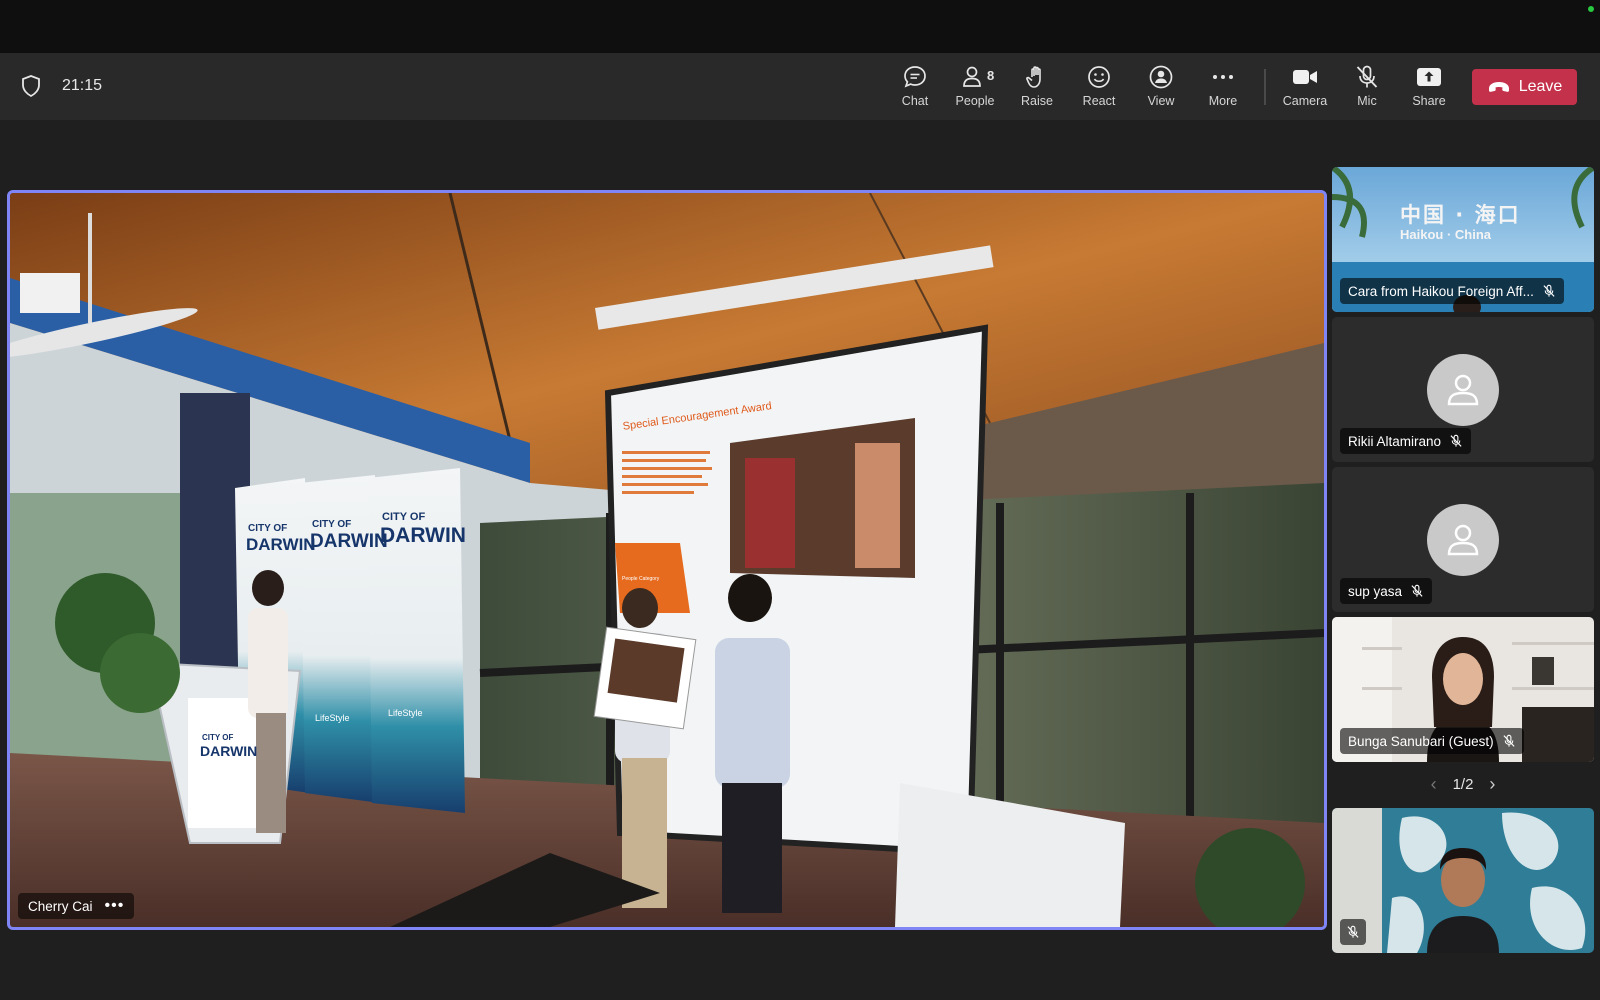 The height and width of the screenshot is (1000, 1600). I want to click on participant-tile-2: Rikii Altamirano, so click(1463, 389).